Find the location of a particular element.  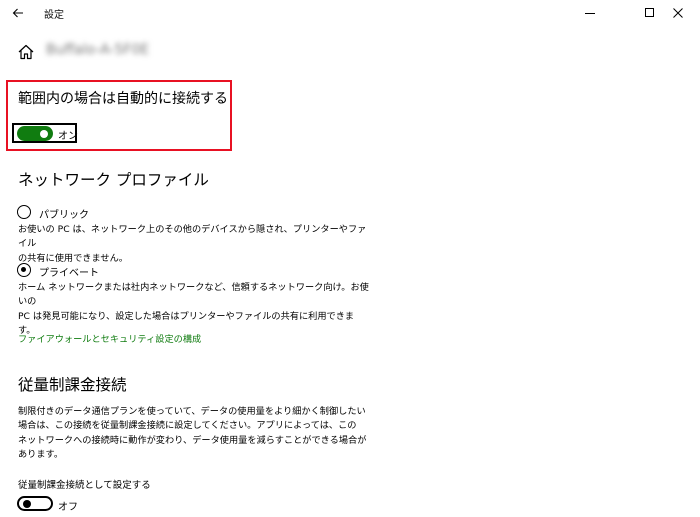

title-bar: 設定 is located at coordinates (350, 13).